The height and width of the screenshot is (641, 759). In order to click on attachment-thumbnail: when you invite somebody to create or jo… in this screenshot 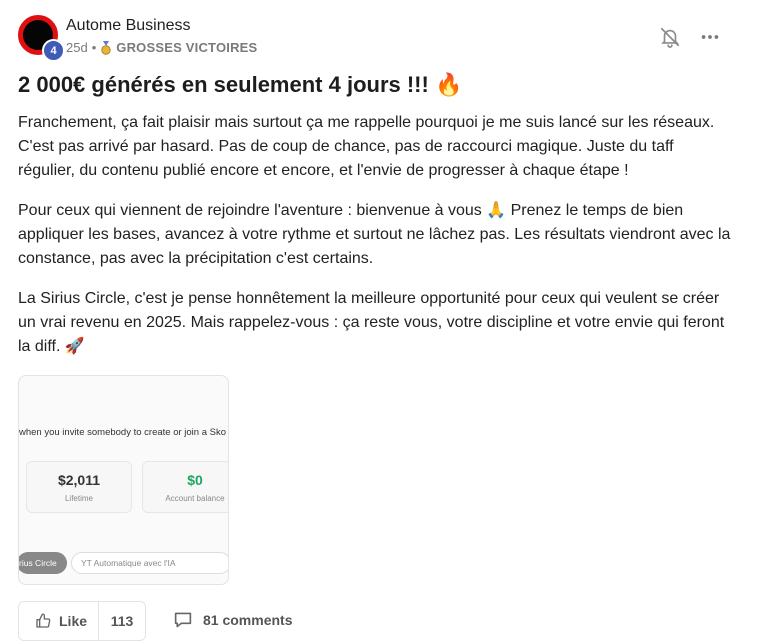, I will do `click(123, 480)`.